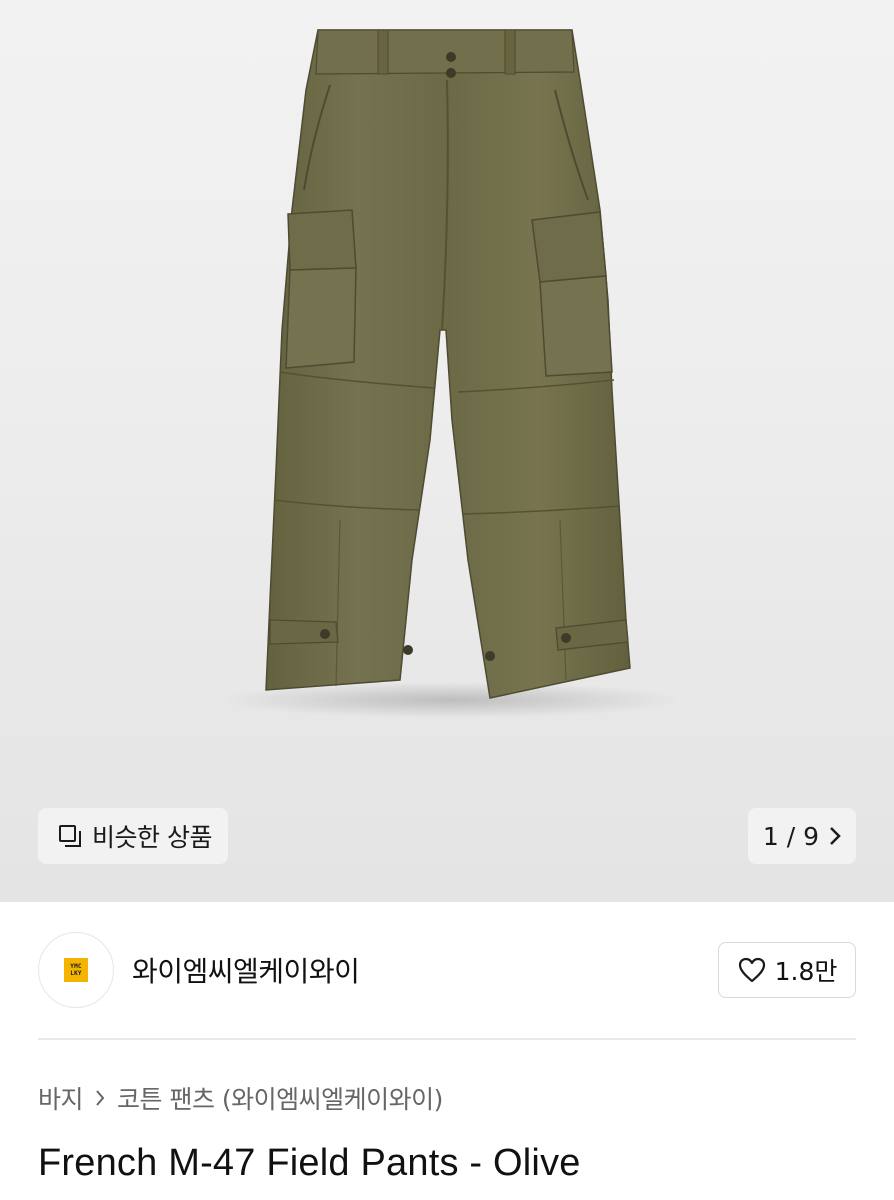  What do you see at coordinates (751, 970) in the screenshot?
I see `heart-icon` at bounding box center [751, 970].